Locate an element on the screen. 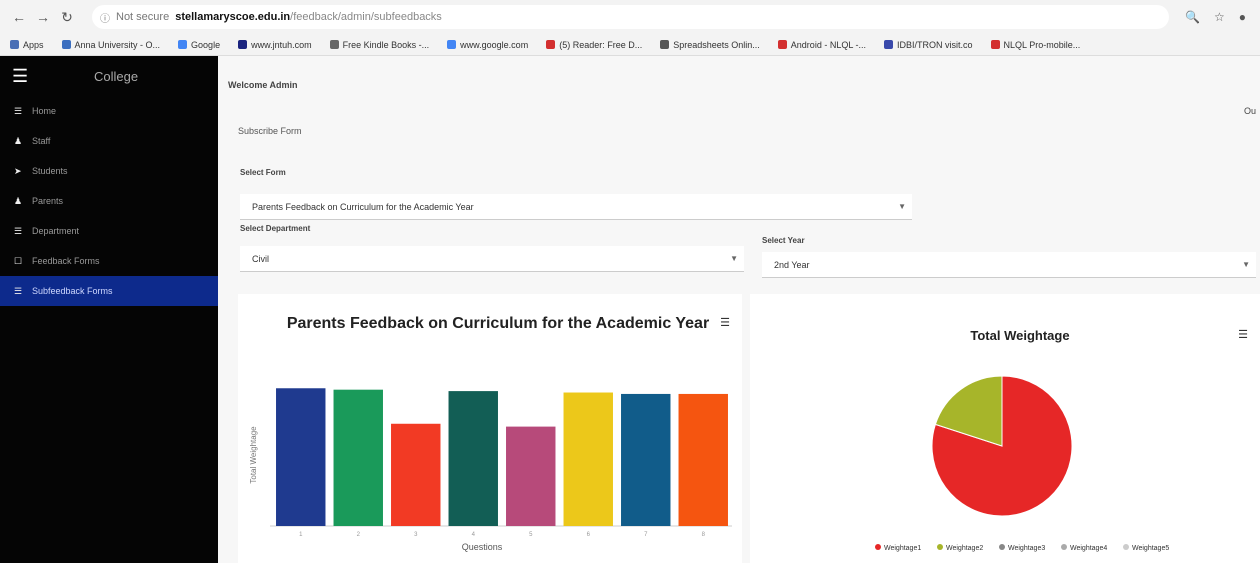 This screenshot has width=1260, height=563. sidebar-item-label: Home is located at coordinates (44, 111).